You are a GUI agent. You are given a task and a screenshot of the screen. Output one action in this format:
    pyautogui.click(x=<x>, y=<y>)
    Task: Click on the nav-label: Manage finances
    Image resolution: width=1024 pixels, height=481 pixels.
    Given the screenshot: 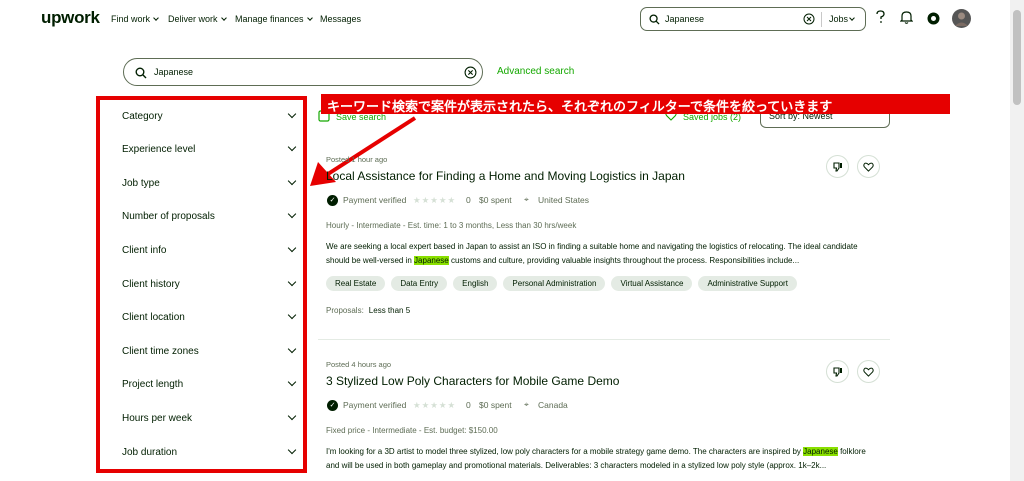 What is the action you would take?
    pyautogui.click(x=269, y=19)
    